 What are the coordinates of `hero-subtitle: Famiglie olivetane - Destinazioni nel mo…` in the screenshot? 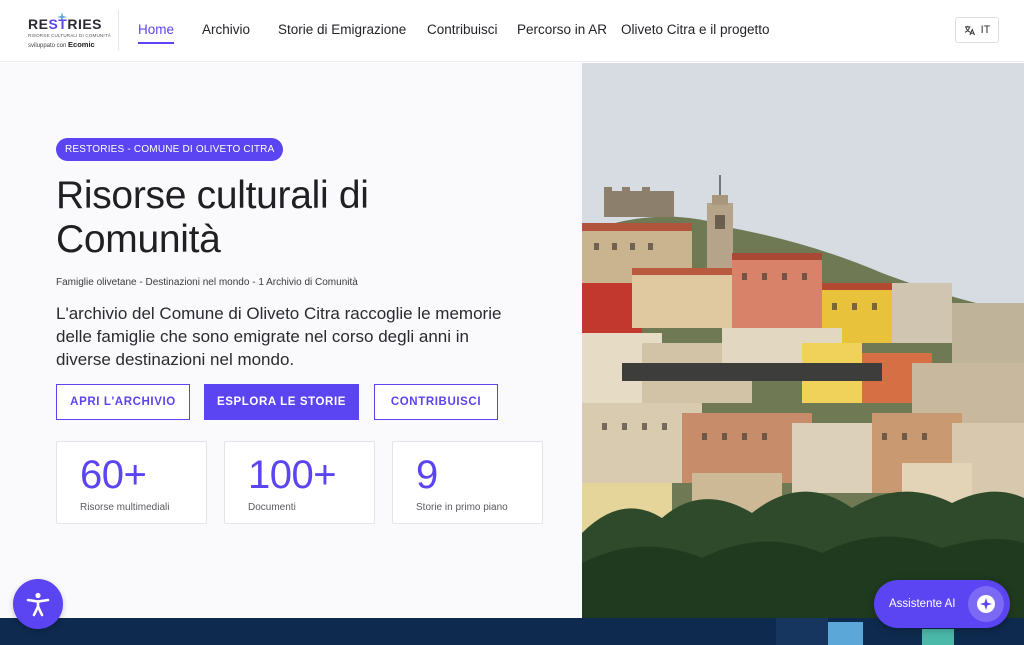 It's located at (207, 282).